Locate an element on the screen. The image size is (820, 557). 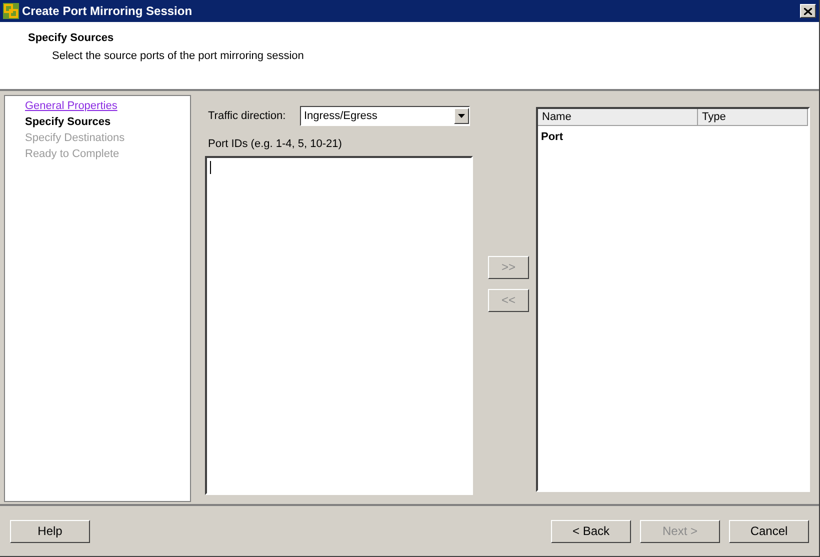
dialog-button: < Back is located at coordinates (591, 531).